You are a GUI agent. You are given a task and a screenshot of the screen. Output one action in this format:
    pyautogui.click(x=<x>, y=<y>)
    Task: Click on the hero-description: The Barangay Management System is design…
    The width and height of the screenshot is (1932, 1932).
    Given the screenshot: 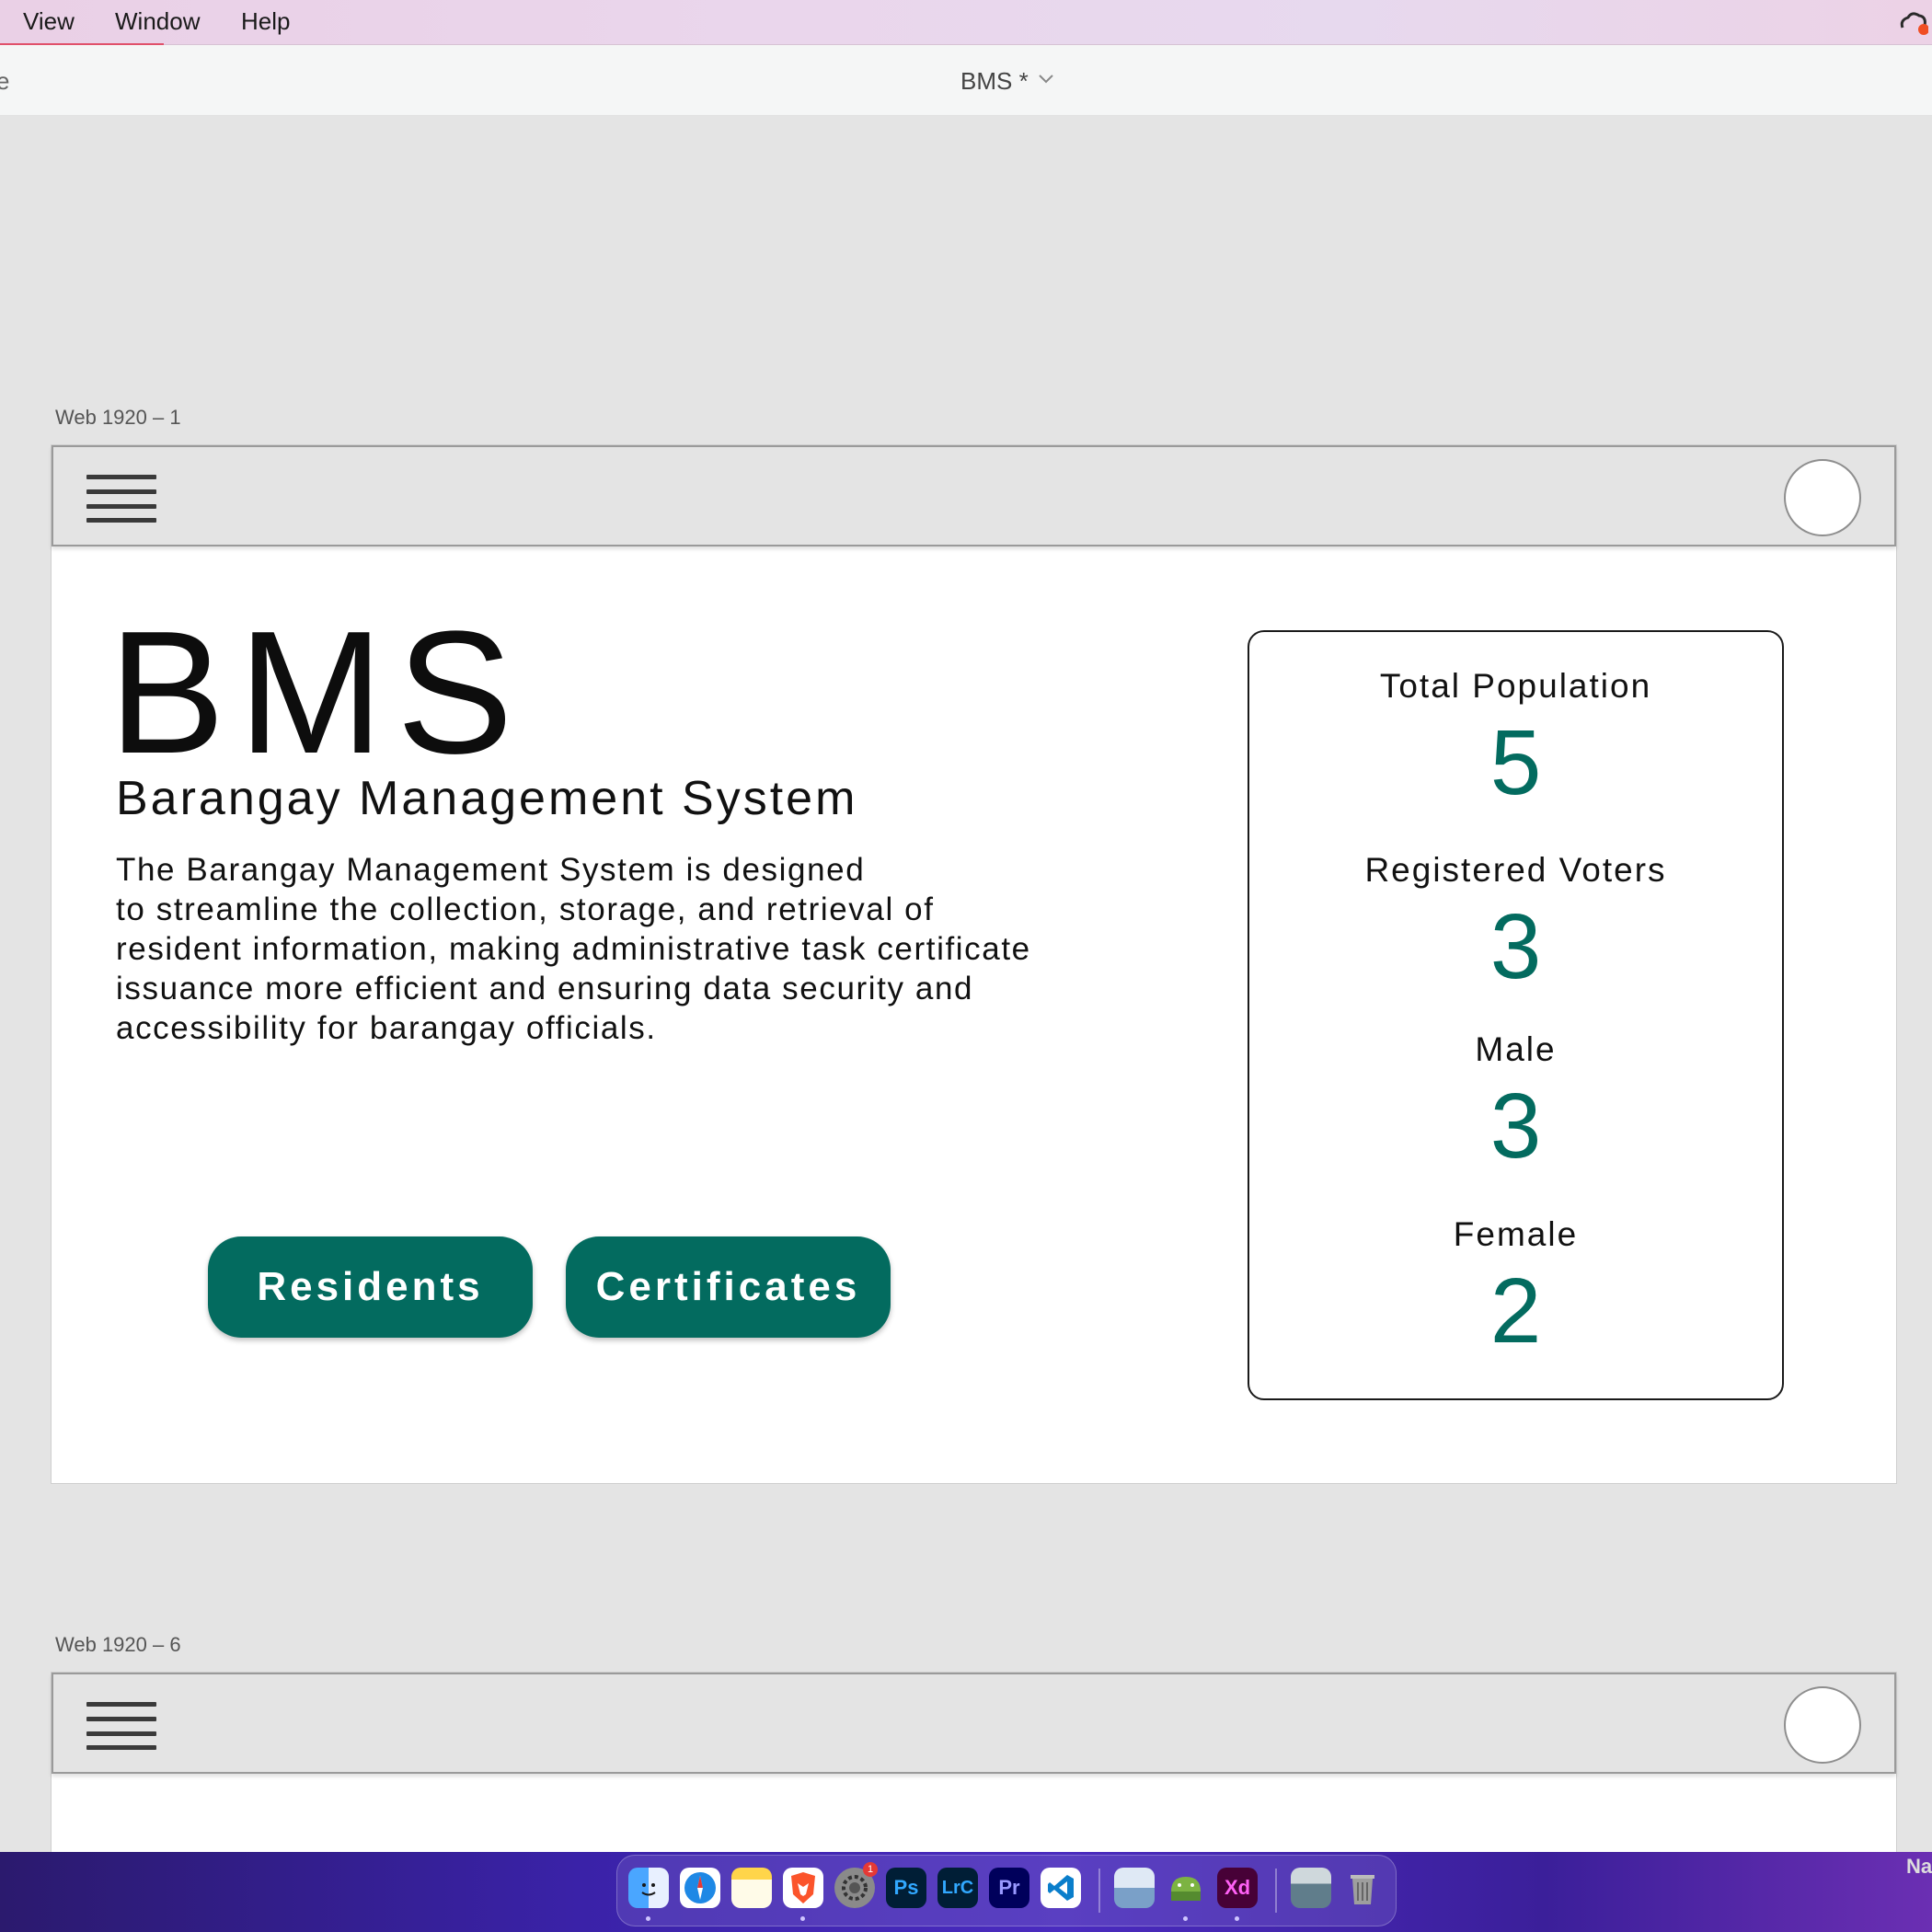 What is the action you would take?
    pyautogui.click(x=659, y=949)
    